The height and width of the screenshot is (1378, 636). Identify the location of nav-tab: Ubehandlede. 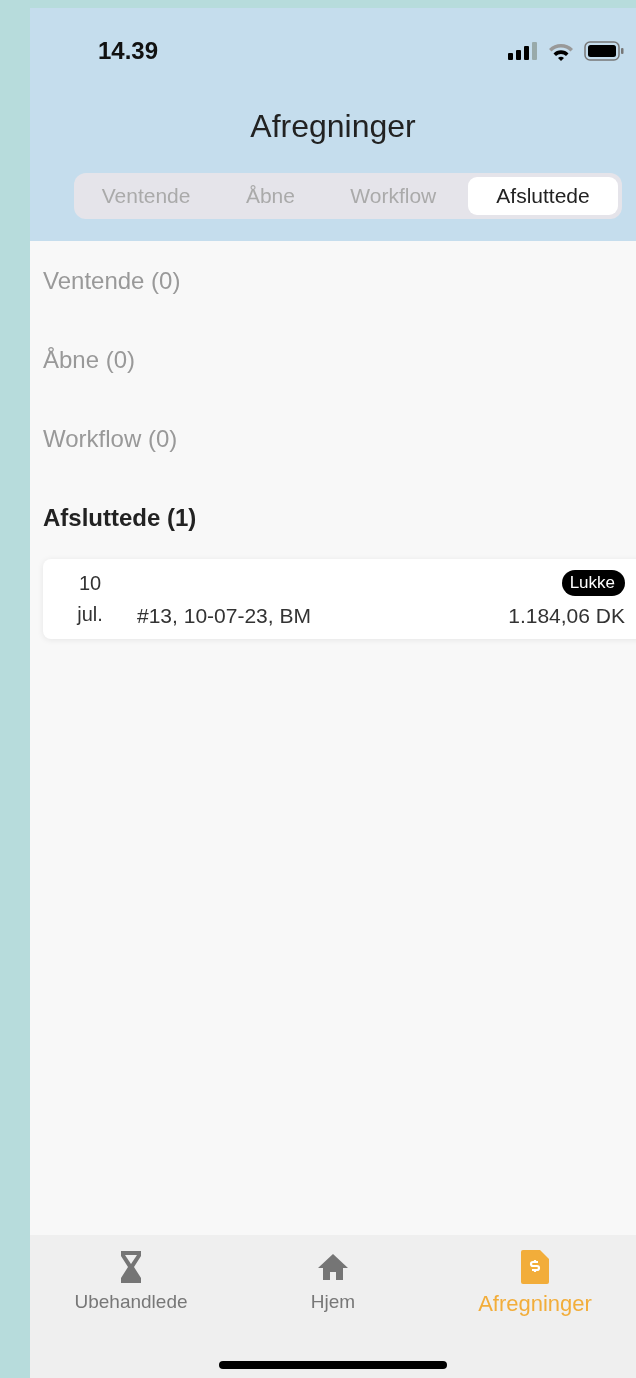
(131, 1283).